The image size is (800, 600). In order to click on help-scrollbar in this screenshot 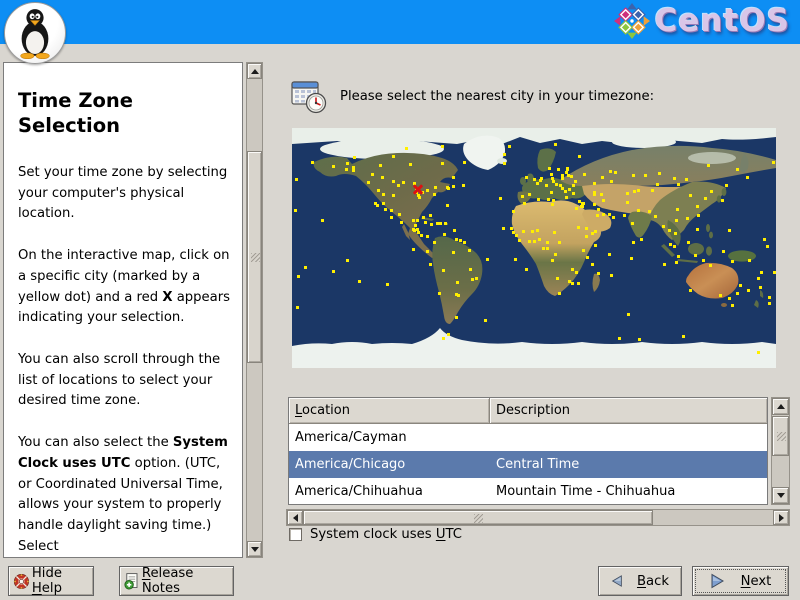, I will do `click(254, 310)`.